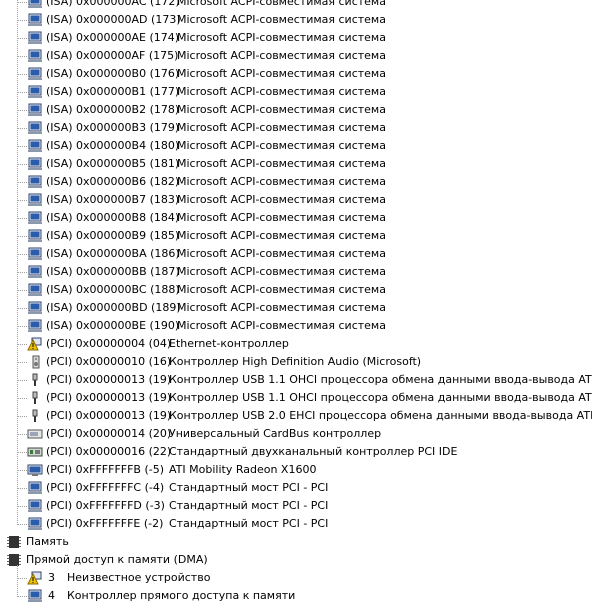 The image size is (592, 615). I want to click on device-name: Ethernet-контроллер, so click(229, 343).